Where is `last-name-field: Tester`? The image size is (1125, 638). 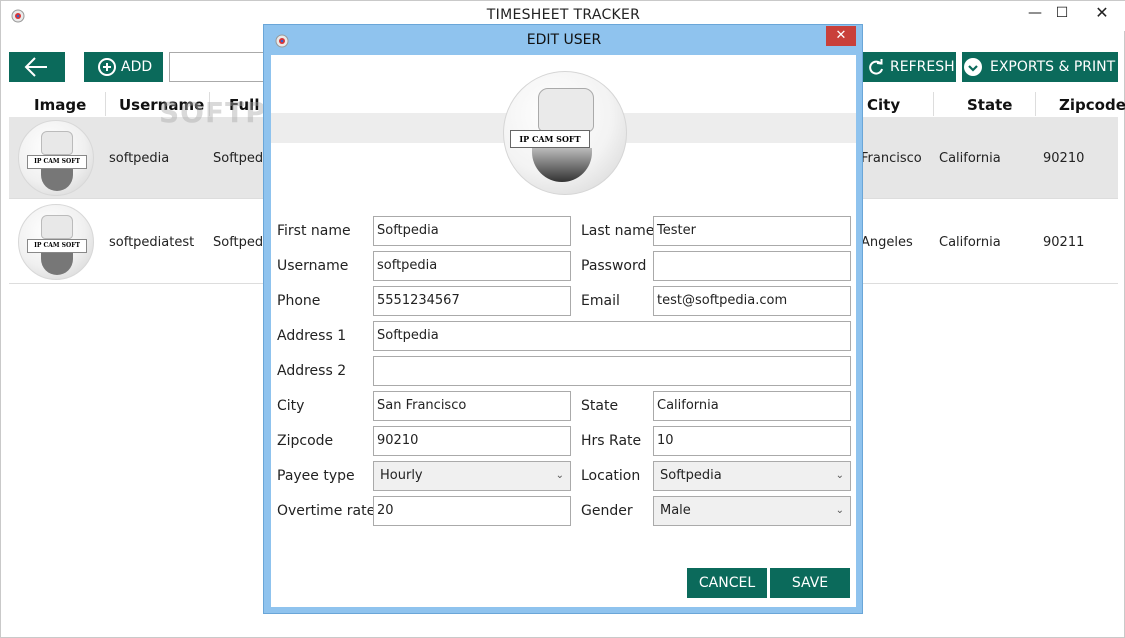 last-name-field: Tester is located at coordinates (752, 231).